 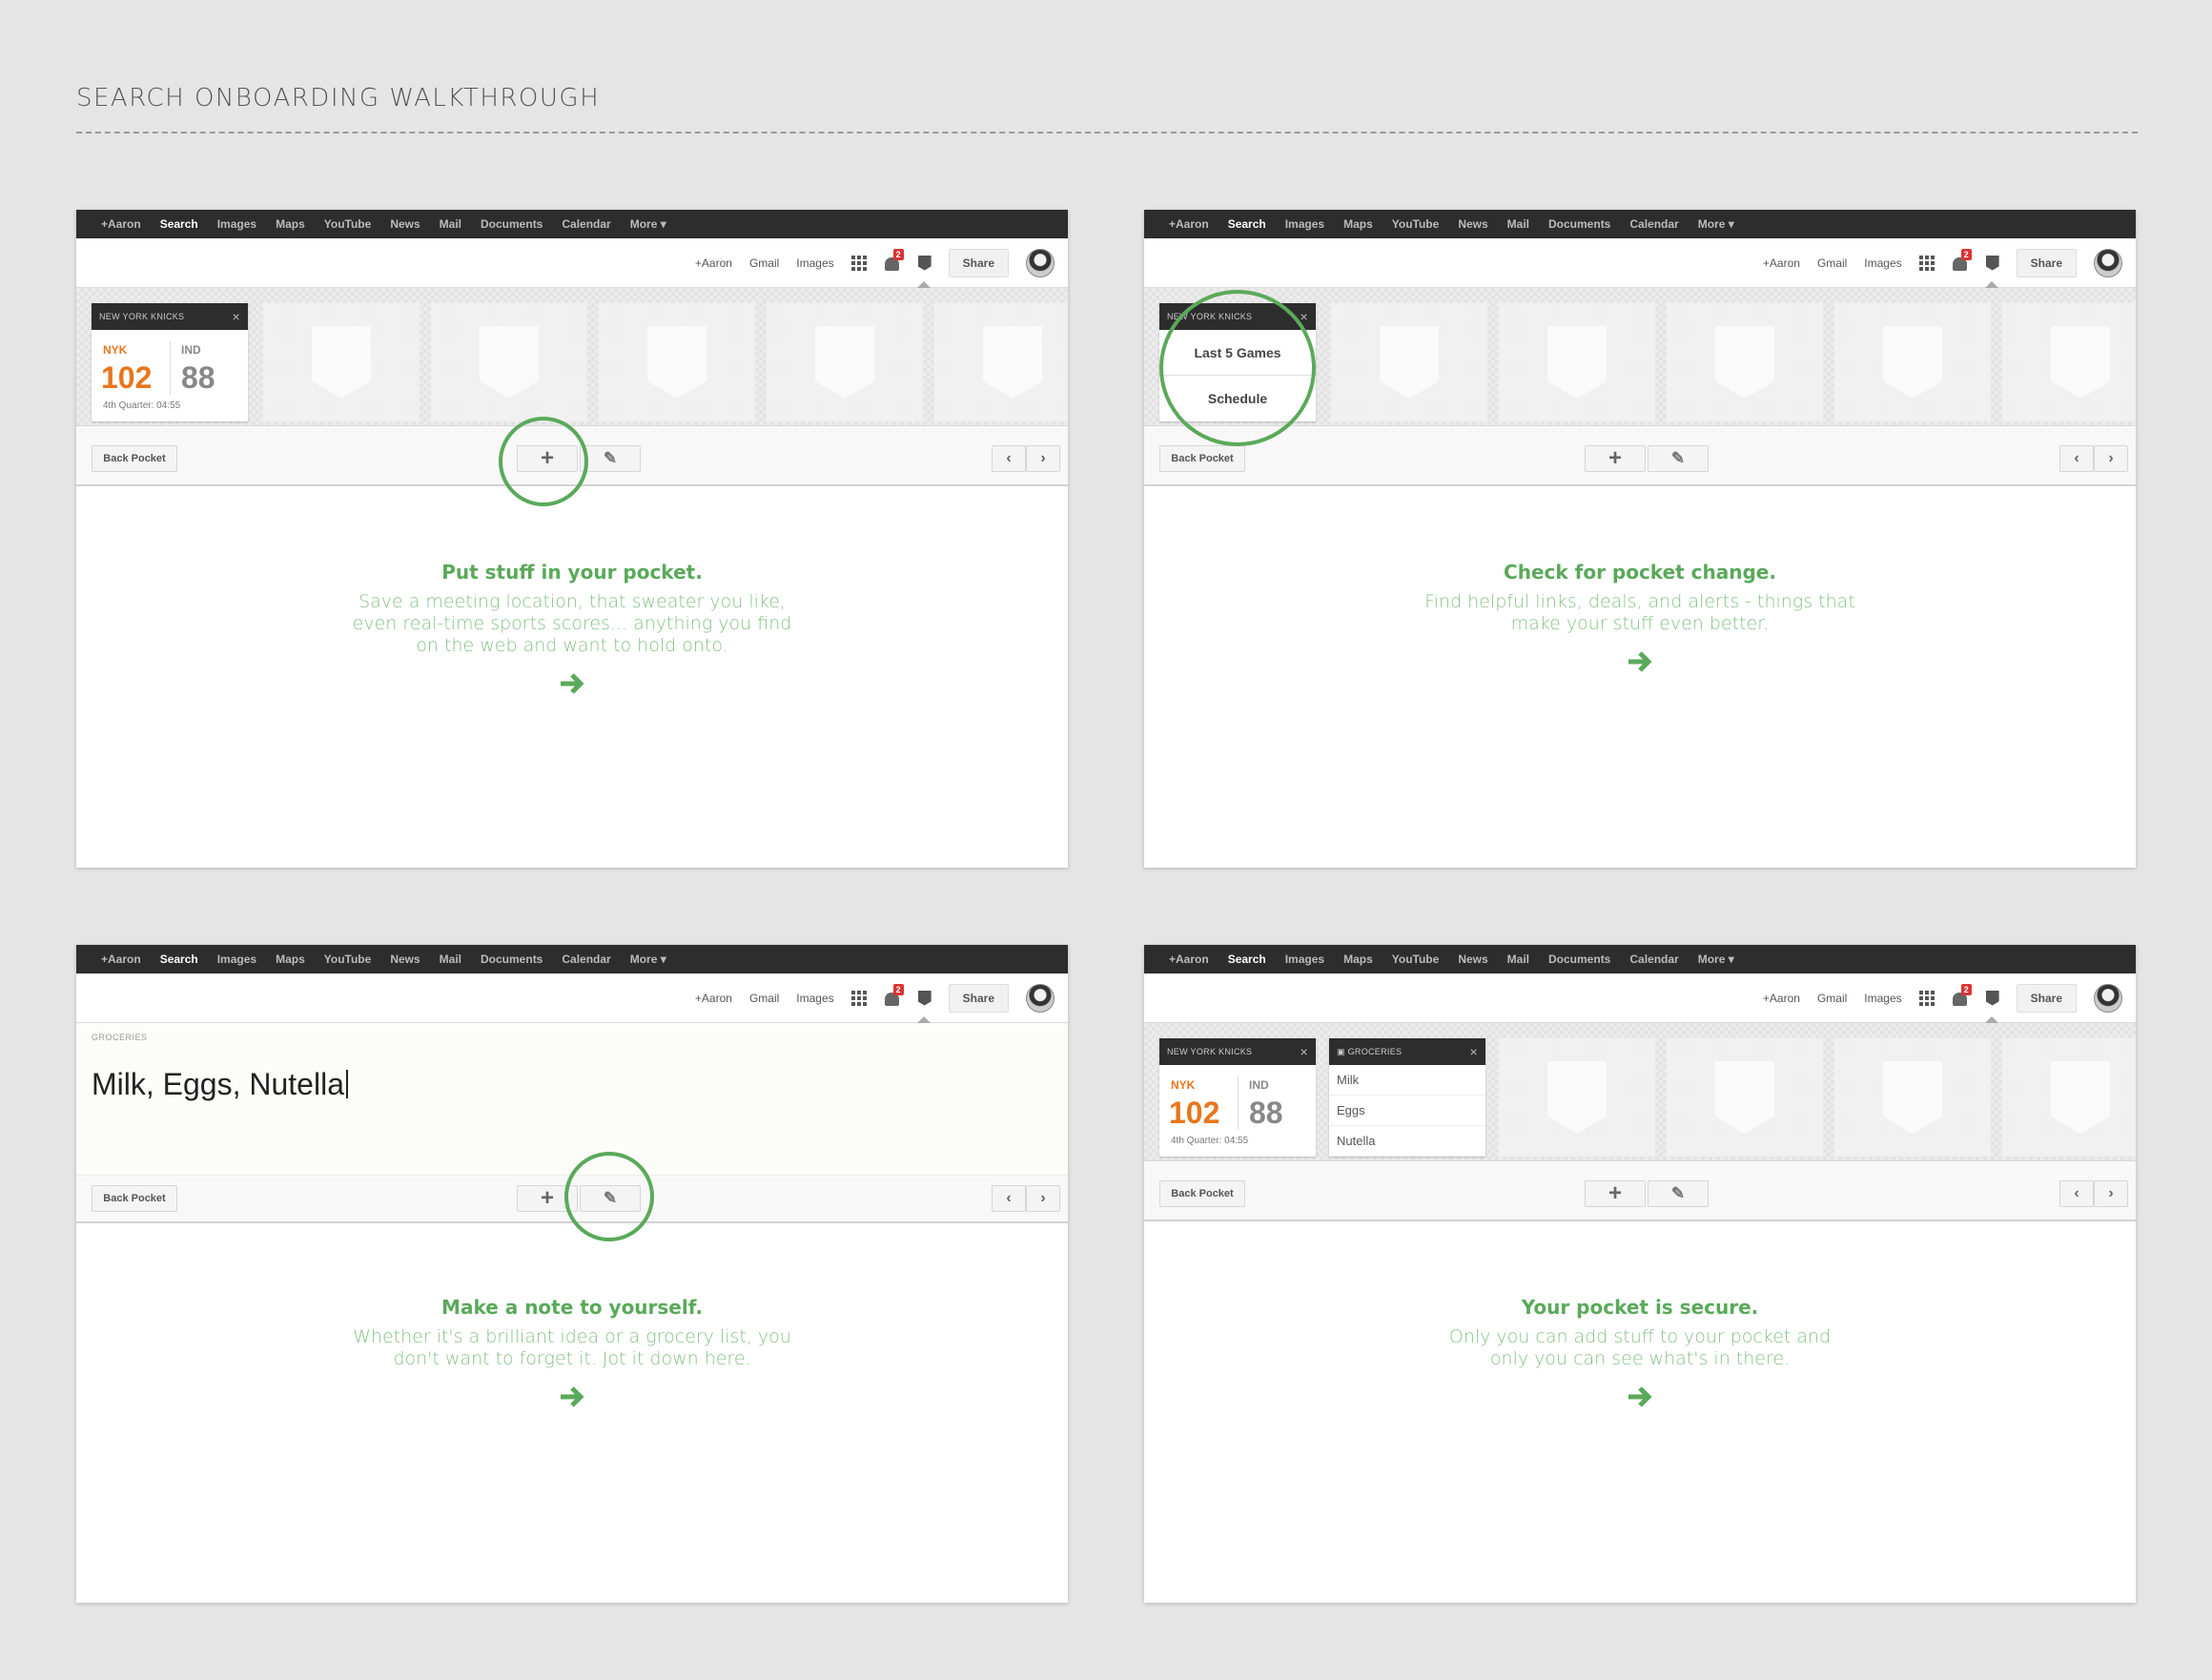 I want to click on grocery-item: Milk, so click(x=1407, y=1081).